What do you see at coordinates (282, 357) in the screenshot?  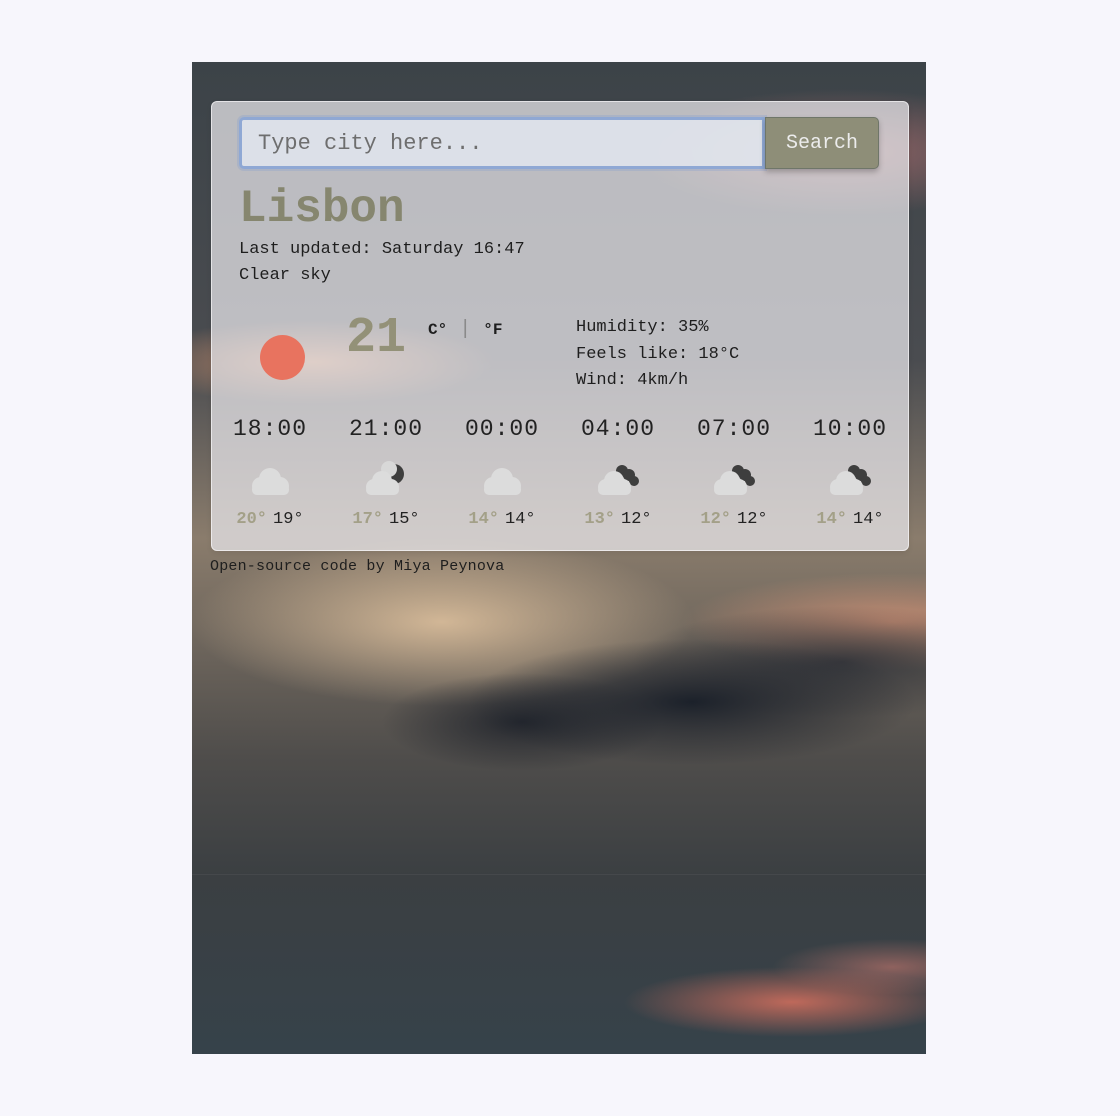 I see `sun-icon` at bounding box center [282, 357].